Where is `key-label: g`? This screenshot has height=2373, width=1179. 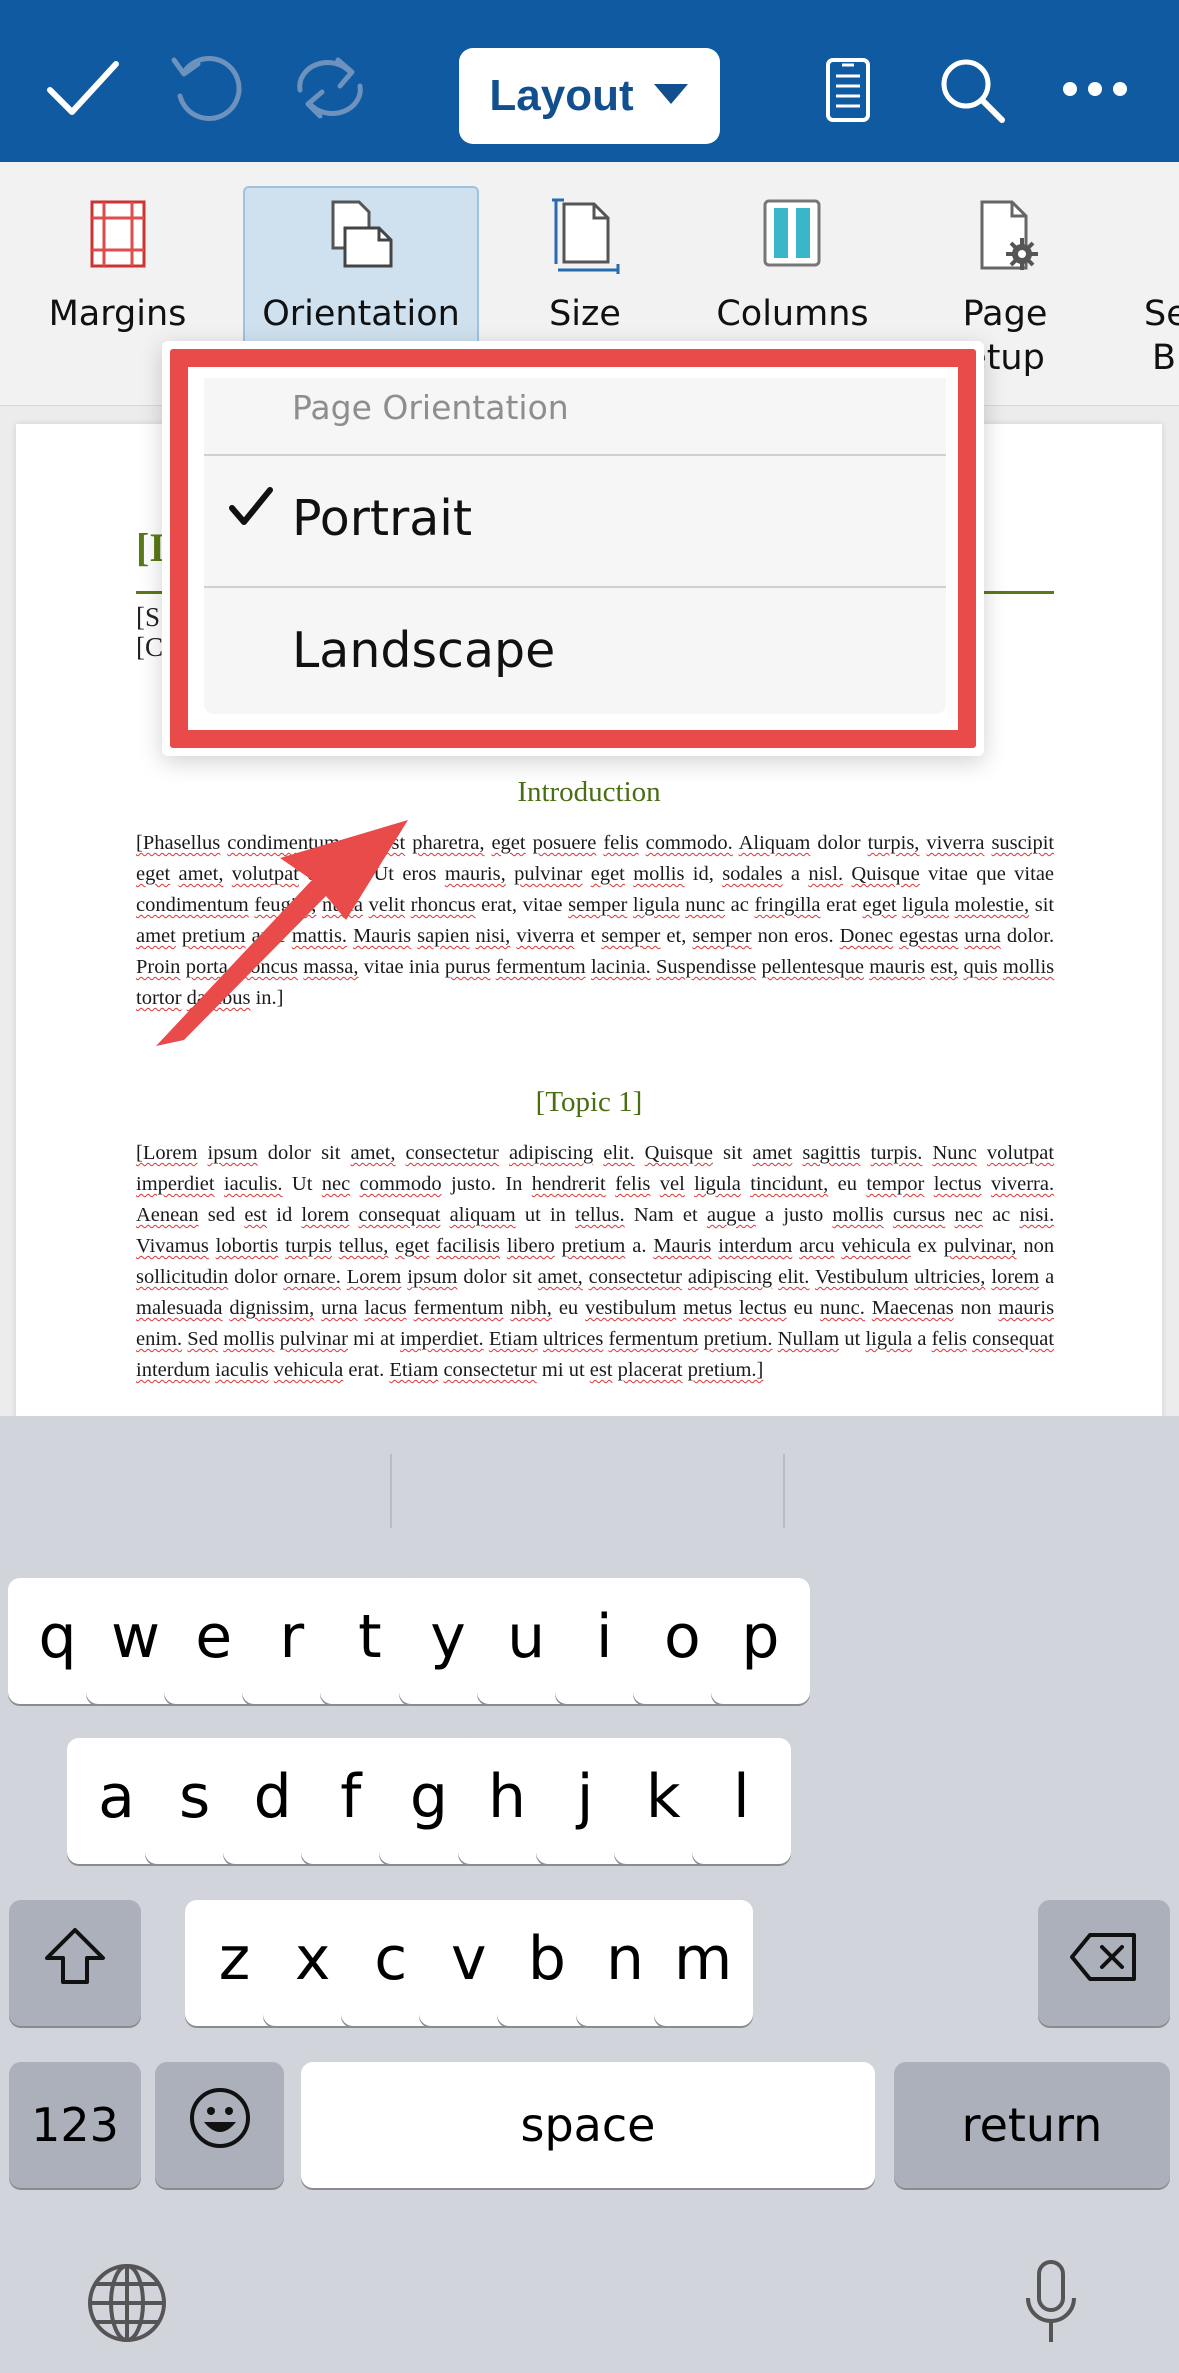
key-label: g is located at coordinates (428, 1797).